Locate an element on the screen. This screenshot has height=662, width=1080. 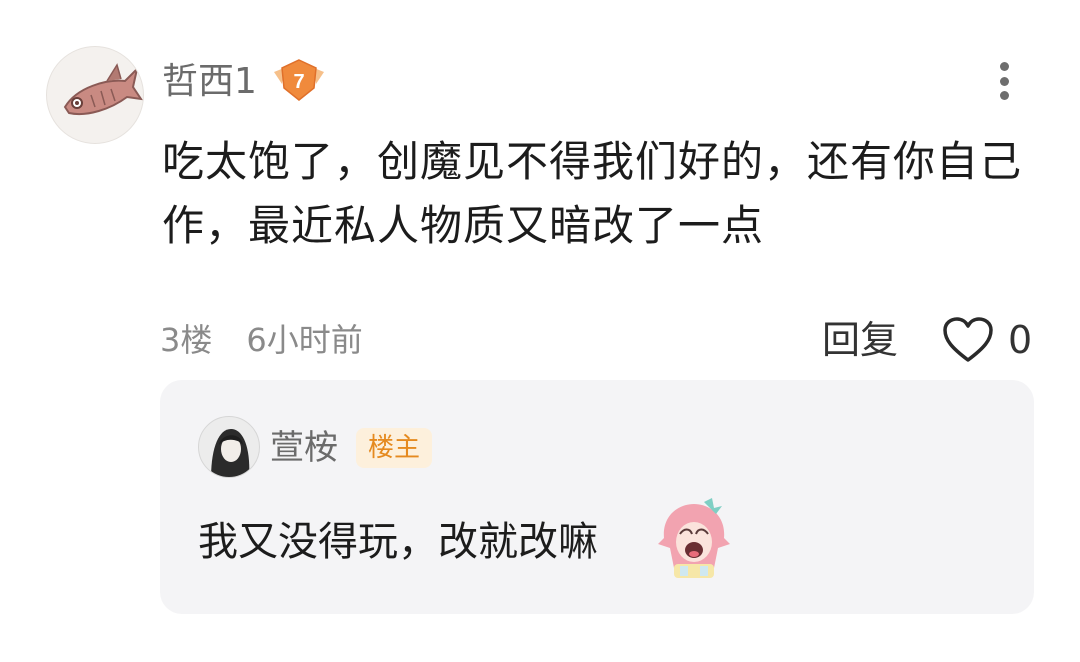
level-number: 7 is located at coordinates (298, 82).